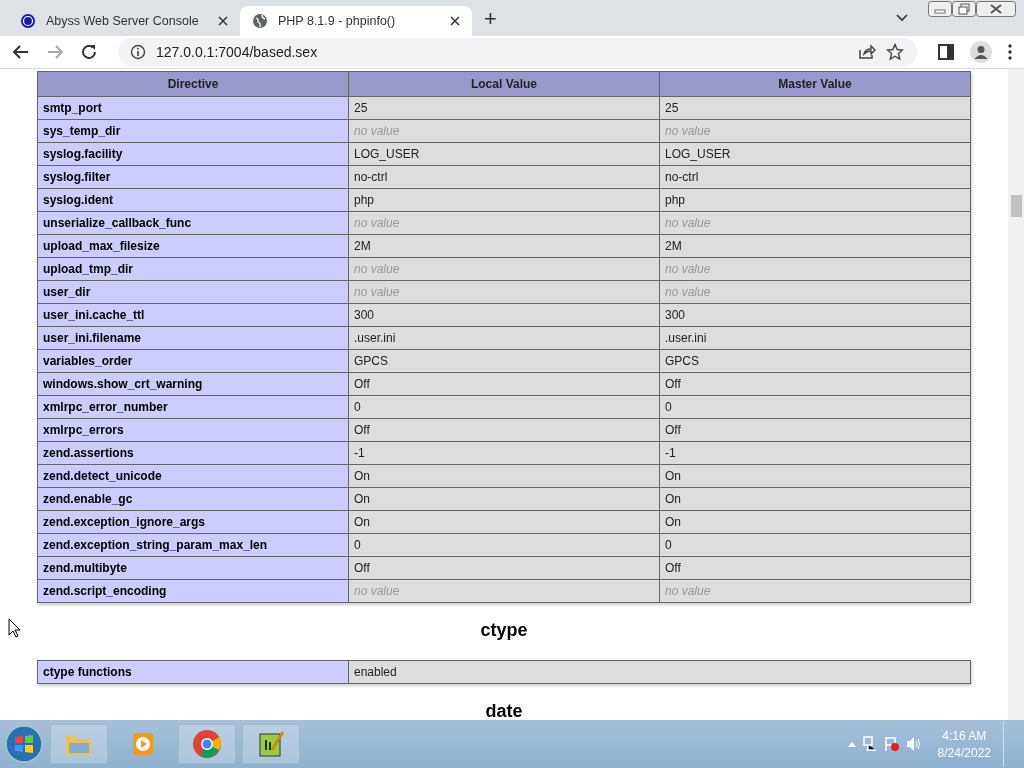  I want to click on directive-cell: user_ini.filename, so click(193, 338).